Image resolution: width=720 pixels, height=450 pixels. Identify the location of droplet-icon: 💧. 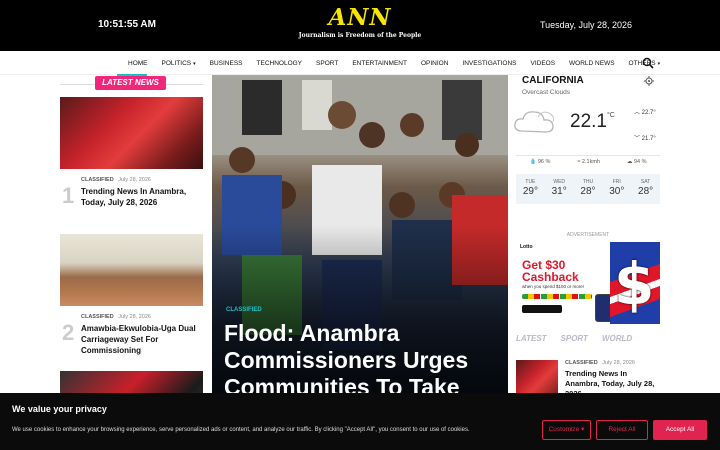
(533, 162).